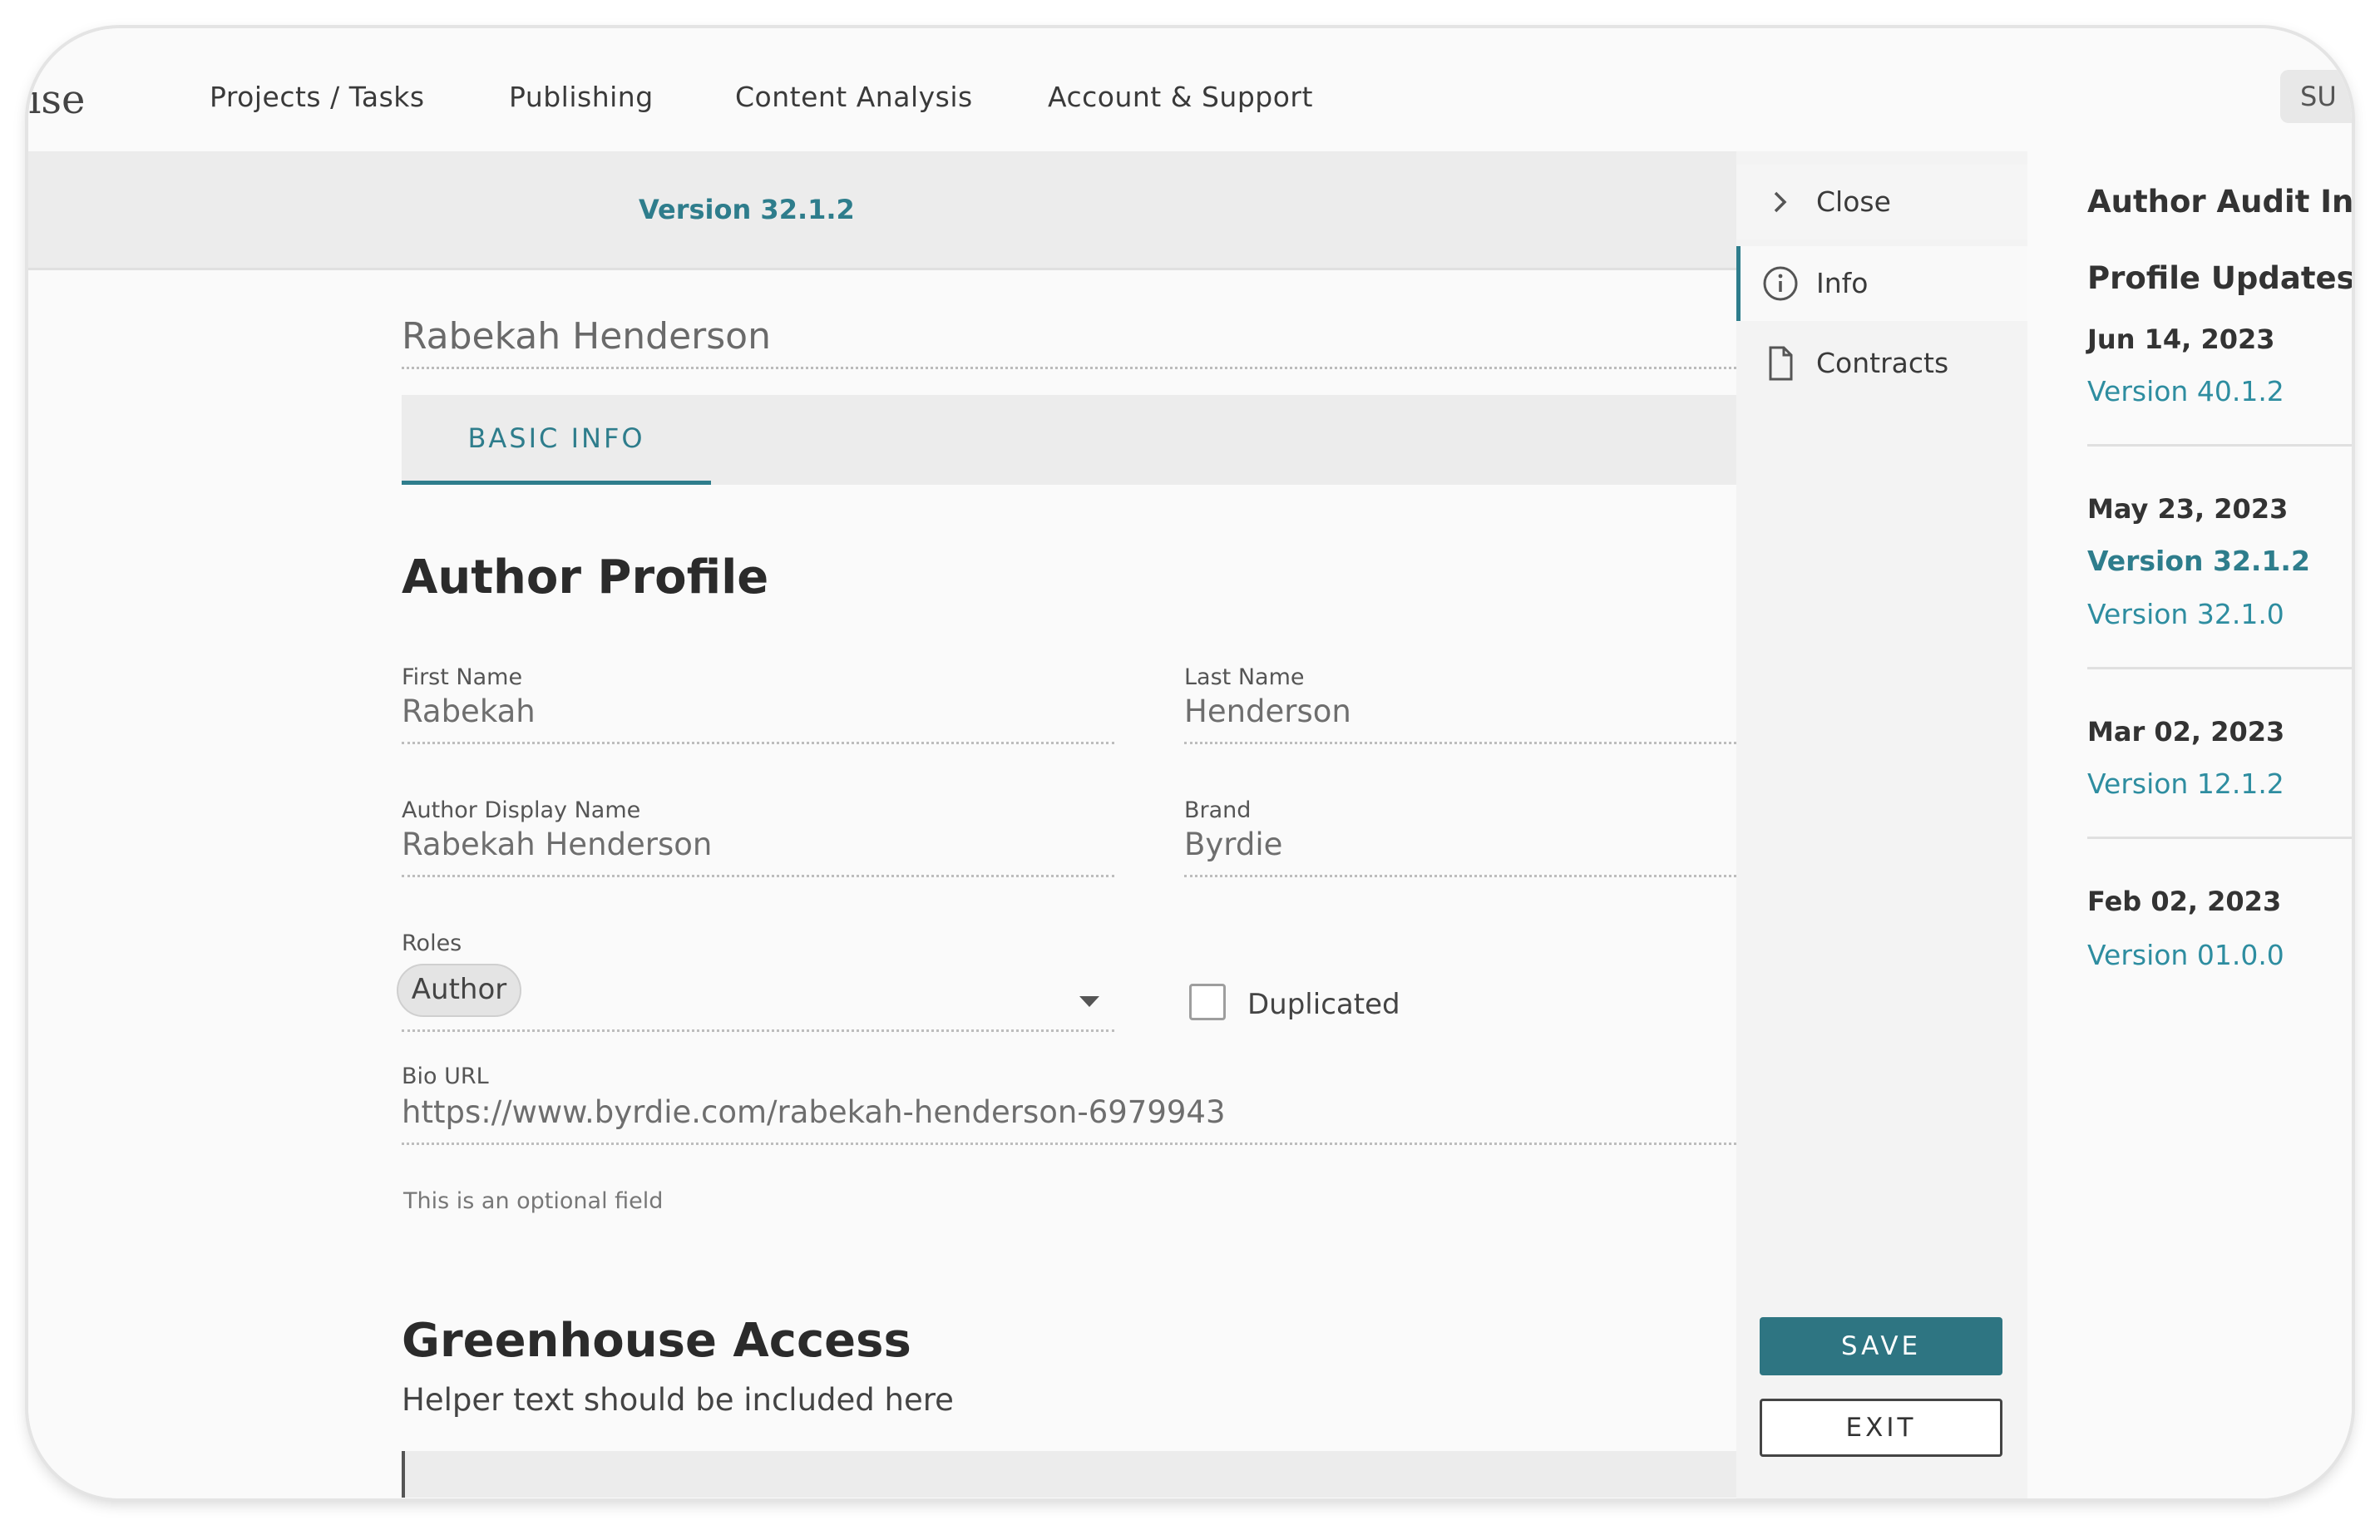 This screenshot has height=1540, width=2380. I want to click on brand-logo: ıse, so click(56, 100).